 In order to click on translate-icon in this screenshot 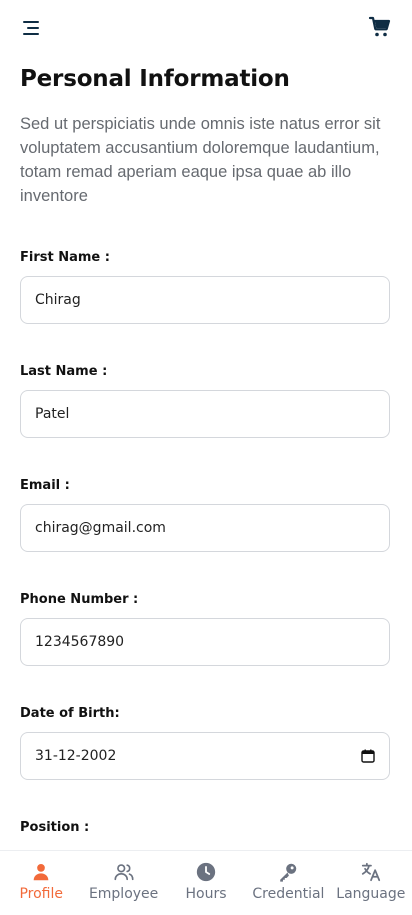, I will do `click(370, 872)`.